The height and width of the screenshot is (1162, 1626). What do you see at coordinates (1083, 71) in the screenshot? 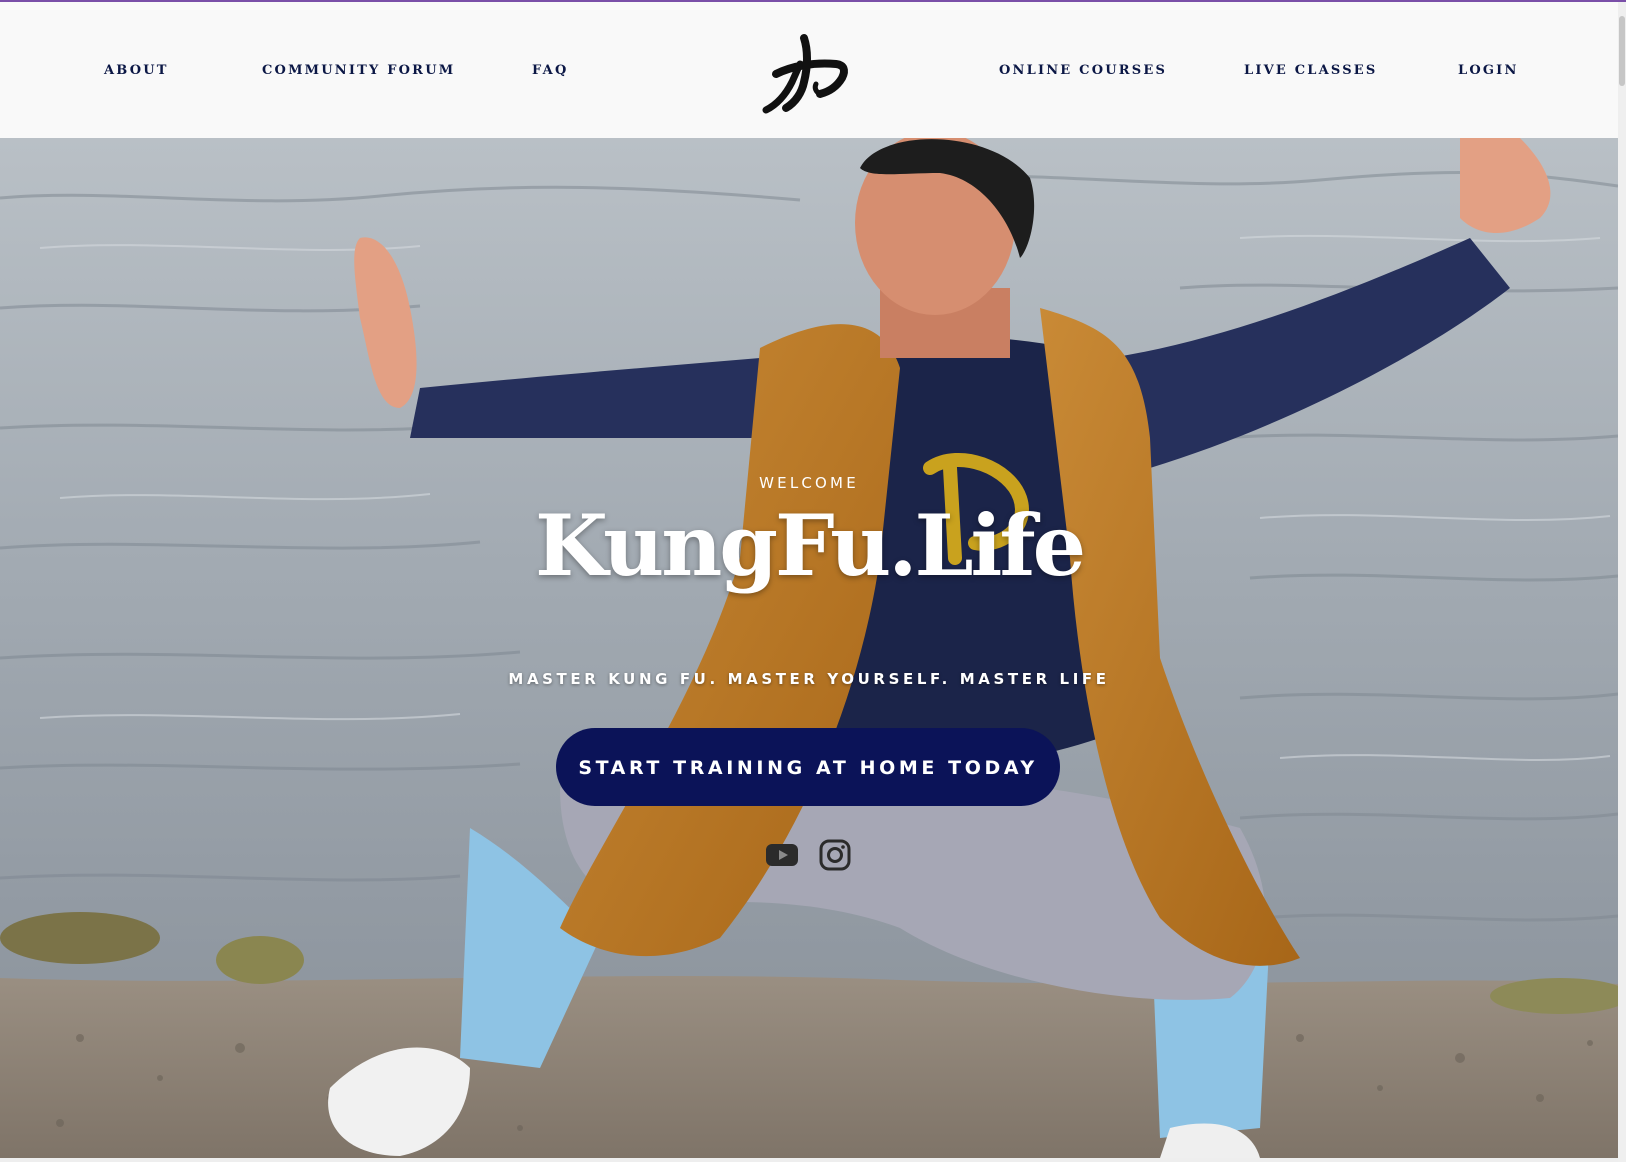
I see `nav-online-courses: ONLINE COURSES` at bounding box center [1083, 71].